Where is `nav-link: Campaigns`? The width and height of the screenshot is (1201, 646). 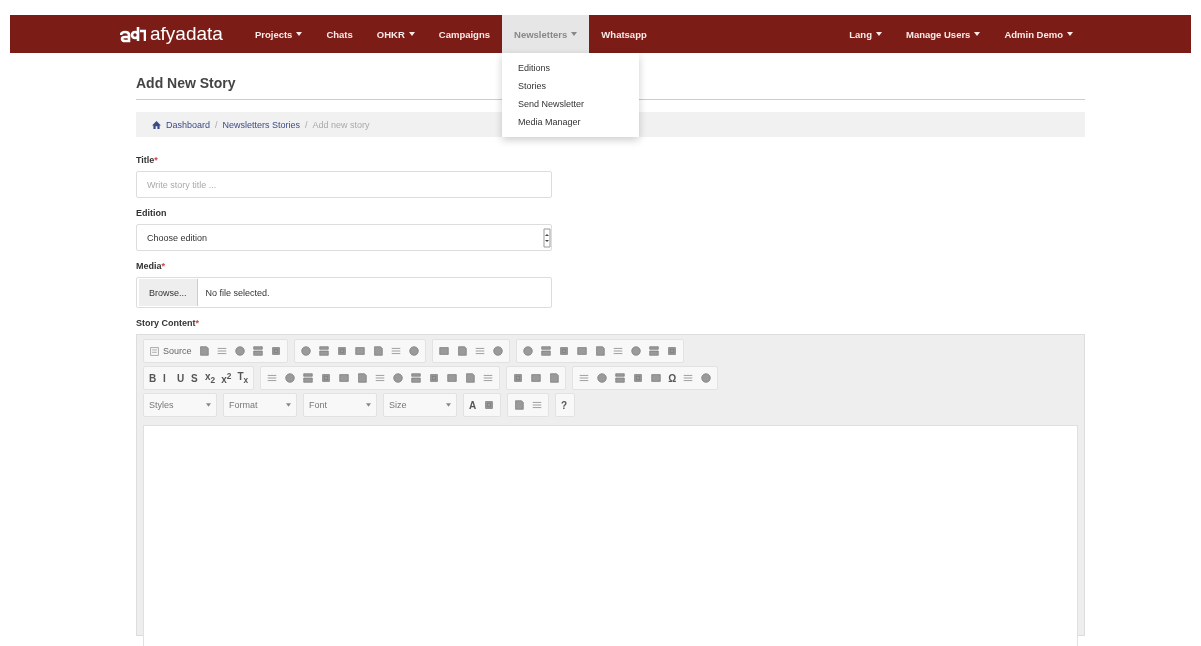 nav-link: Campaigns is located at coordinates (464, 34).